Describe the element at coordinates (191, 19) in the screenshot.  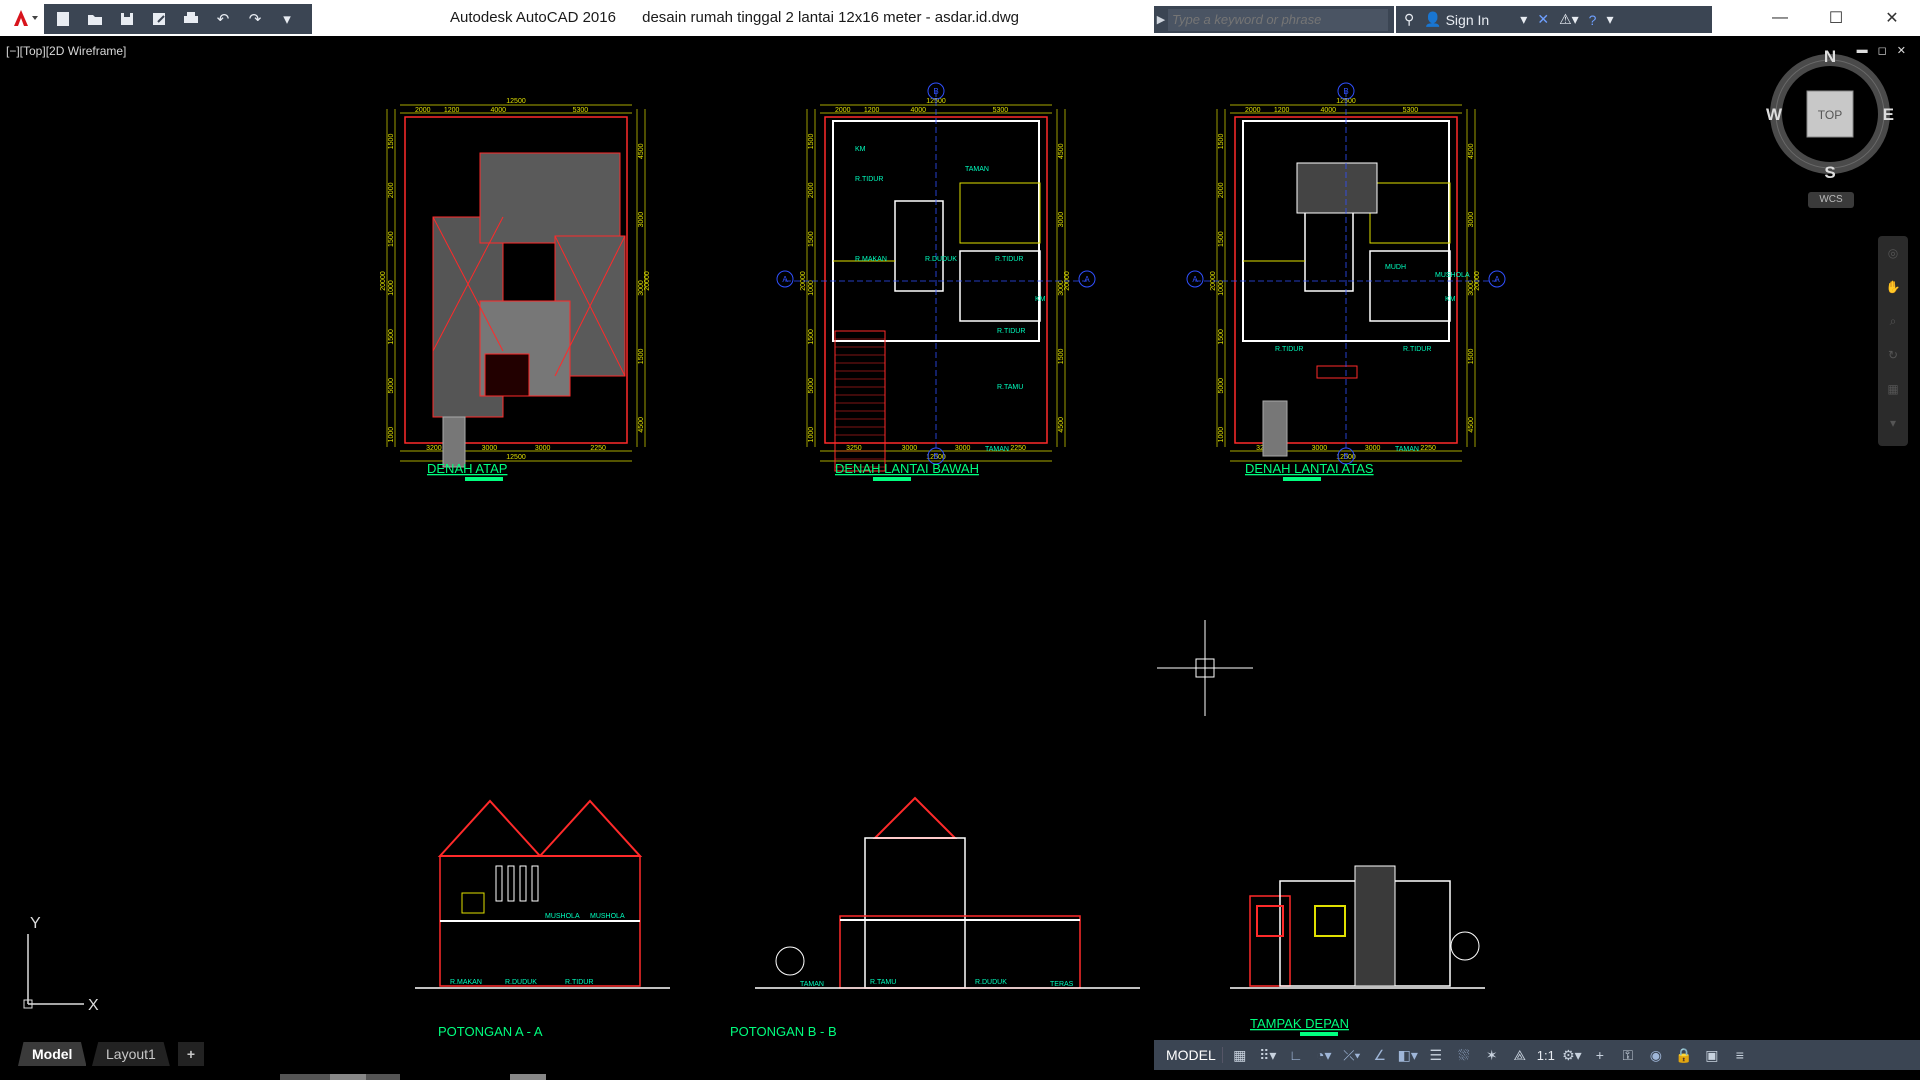
I see `plot-icon` at that location.